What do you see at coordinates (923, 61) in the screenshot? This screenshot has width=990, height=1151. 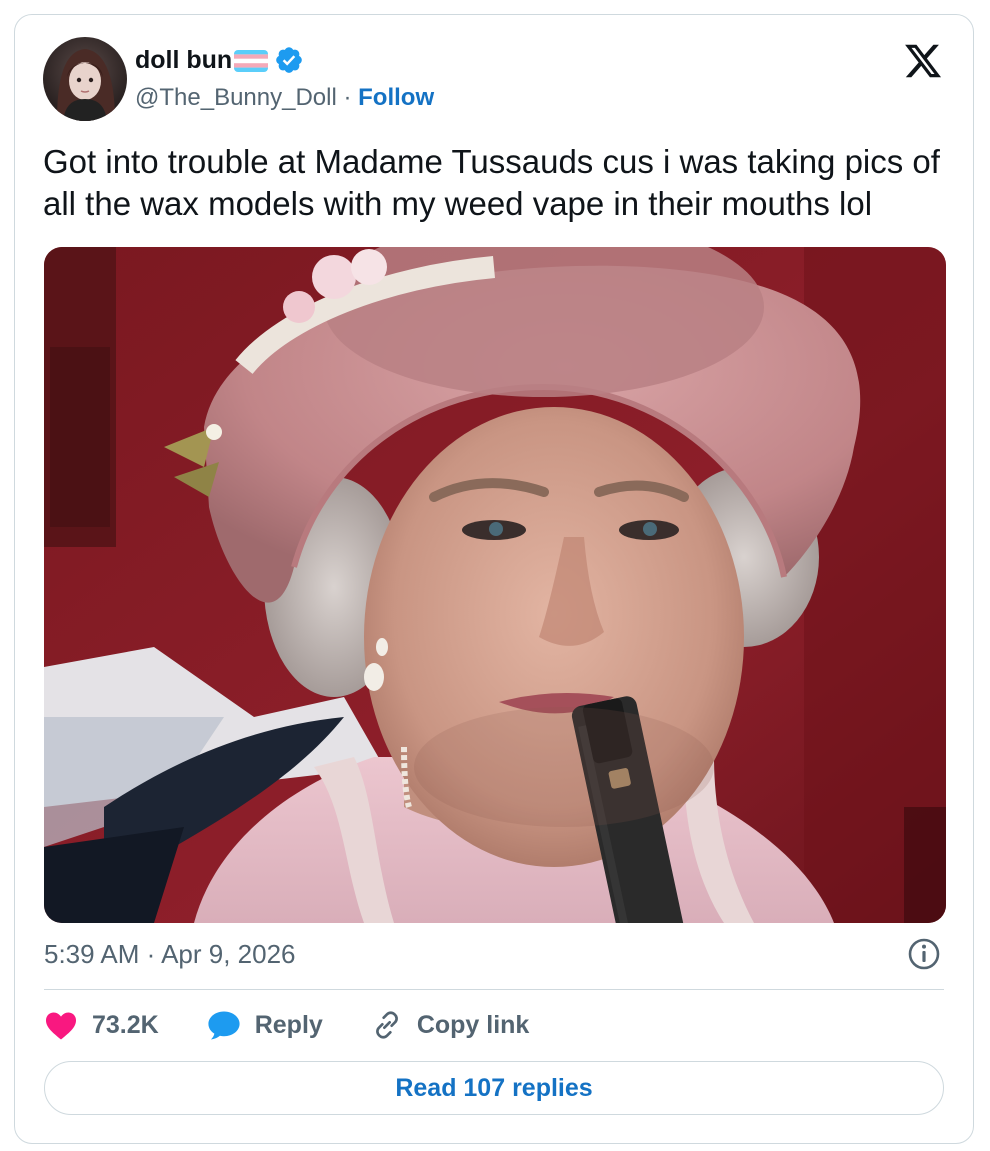 I see `x-logo-icon` at bounding box center [923, 61].